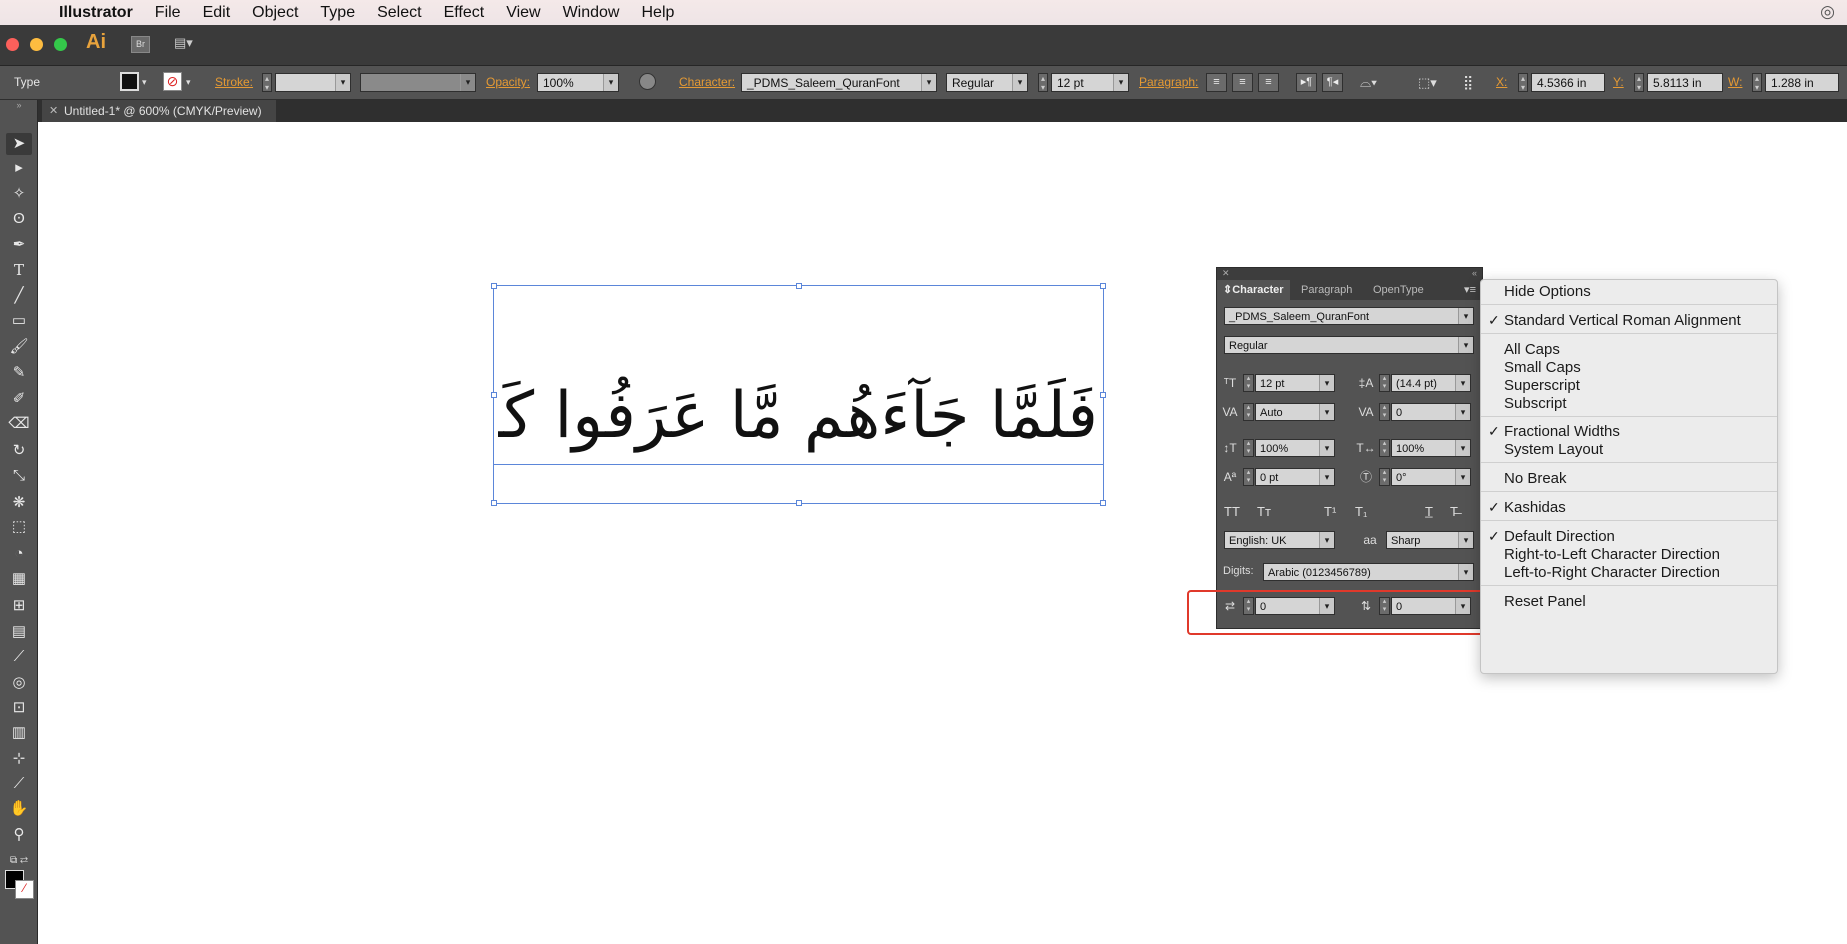 Image resolution: width=1847 pixels, height=944 pixels. I want to click on leading-stepper: ▴ ▾, so click(1384, 383).